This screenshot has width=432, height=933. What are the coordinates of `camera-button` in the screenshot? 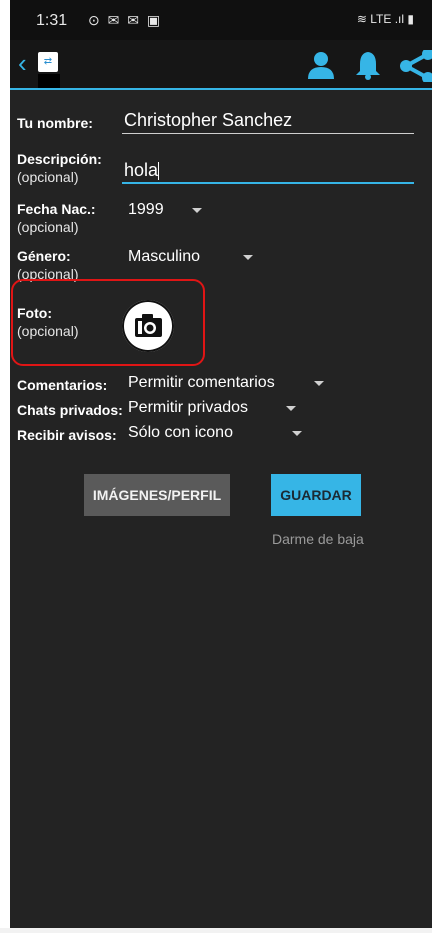 It's located at (148, 326).